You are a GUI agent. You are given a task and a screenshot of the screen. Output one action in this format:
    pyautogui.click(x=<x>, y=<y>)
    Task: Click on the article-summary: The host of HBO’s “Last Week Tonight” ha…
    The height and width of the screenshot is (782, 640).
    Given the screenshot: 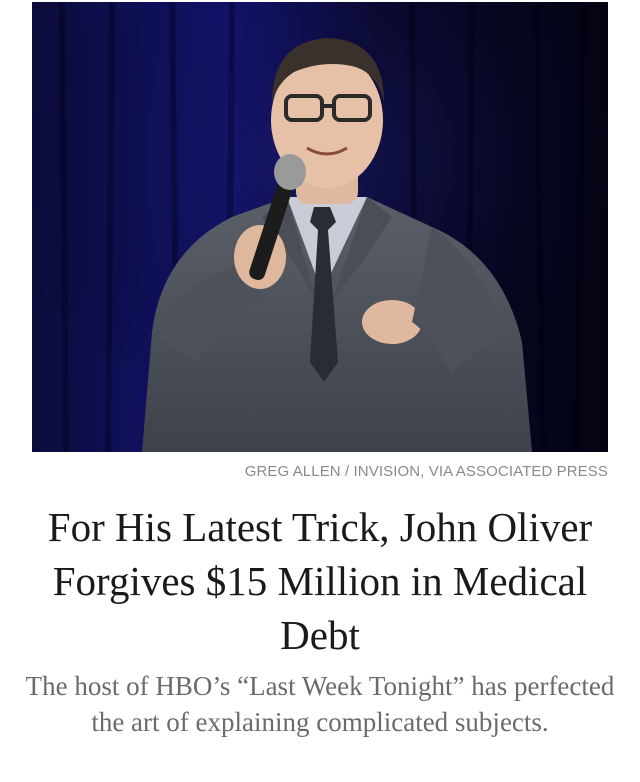 What is the action you would take?
    pyautogui.click(x=320, y=704)
    